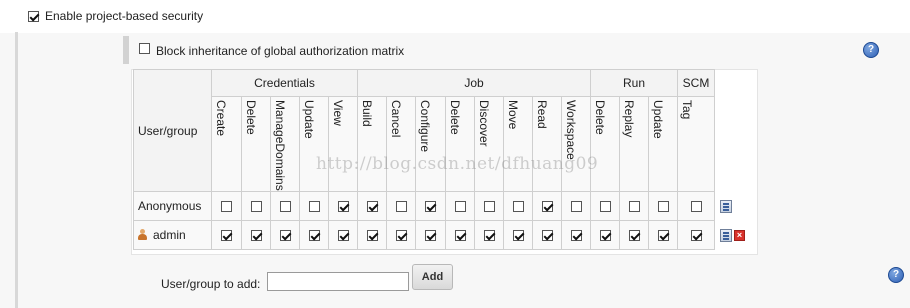 This screenshot has height=308, width=910. What do you see at coordinates (634, 144) in the screenshot?
I see `permission-header: Replay` at bounding box center [634, 144].